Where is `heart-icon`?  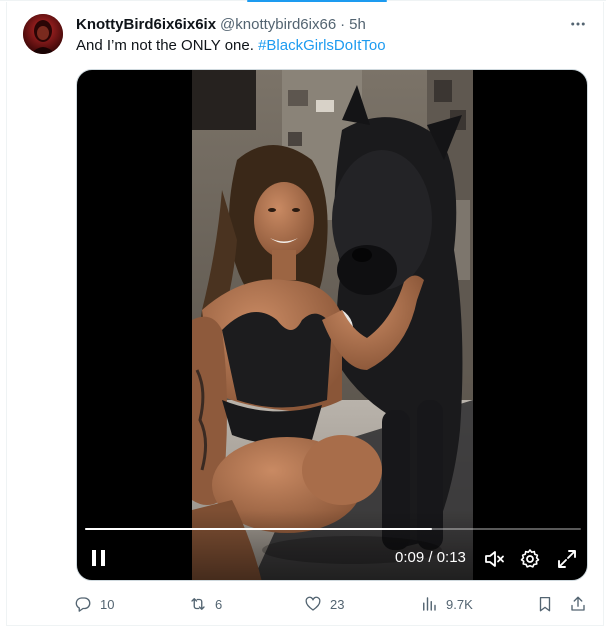 heart-icon is located at coordinates (313, 603).